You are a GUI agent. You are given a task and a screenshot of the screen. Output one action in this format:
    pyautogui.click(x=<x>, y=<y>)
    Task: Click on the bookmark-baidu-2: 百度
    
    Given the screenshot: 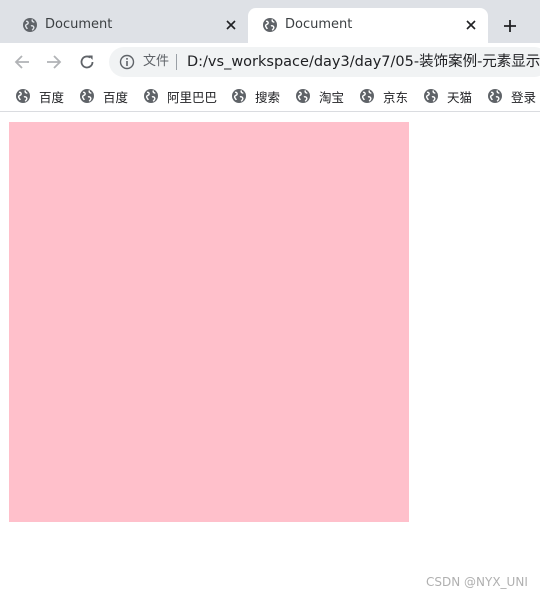 What is the action you would take?
    pyautogui.click(x=103, y=96)
    